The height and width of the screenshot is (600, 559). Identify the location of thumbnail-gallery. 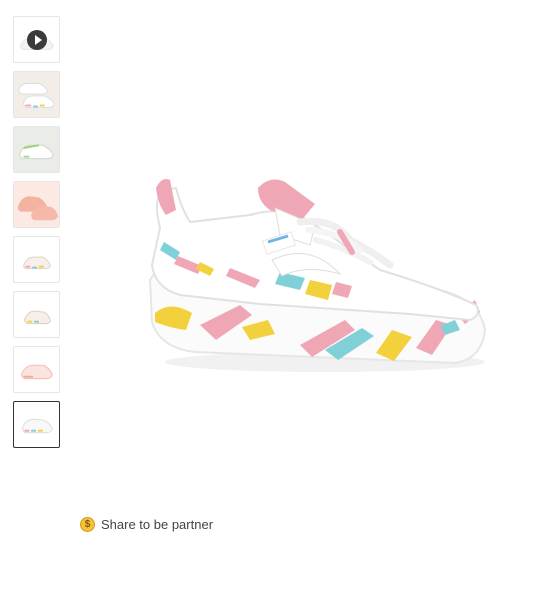
(37, 236).